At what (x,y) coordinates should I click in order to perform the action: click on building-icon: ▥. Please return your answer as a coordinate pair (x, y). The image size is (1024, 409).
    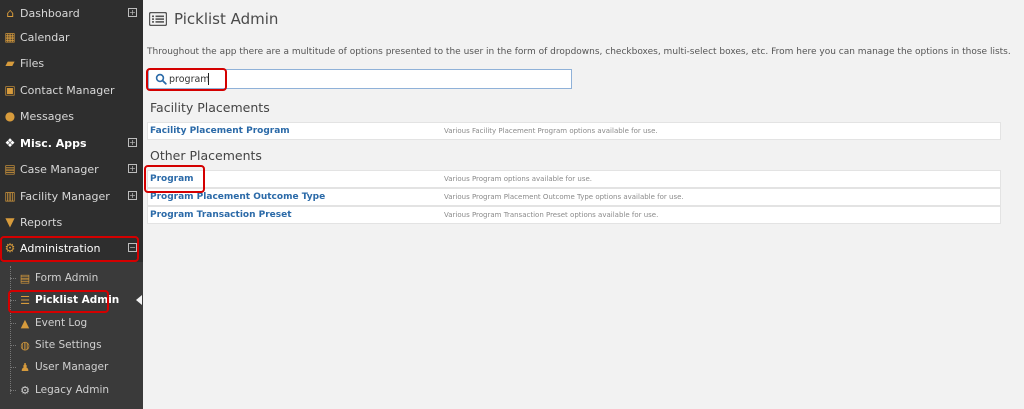
    Looking at the image, I should click on (10, 196).